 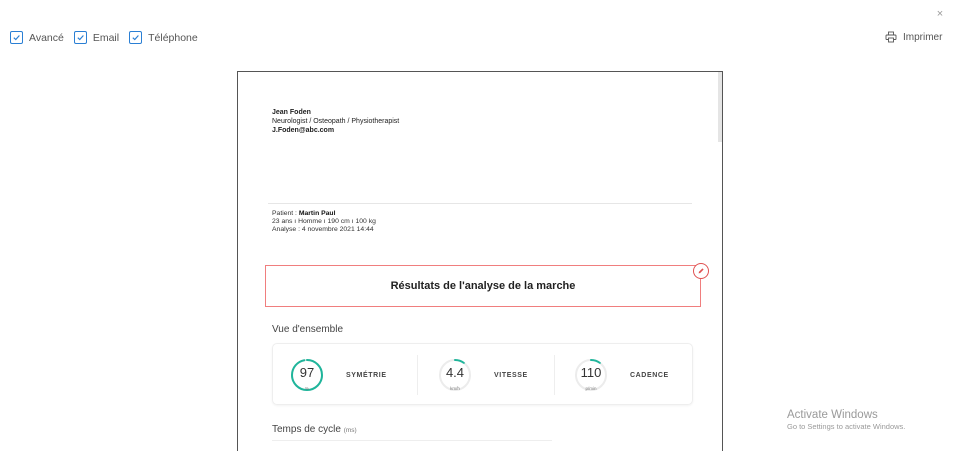 I want to click on print-button: Imprimer, so click(x=913, y=37).